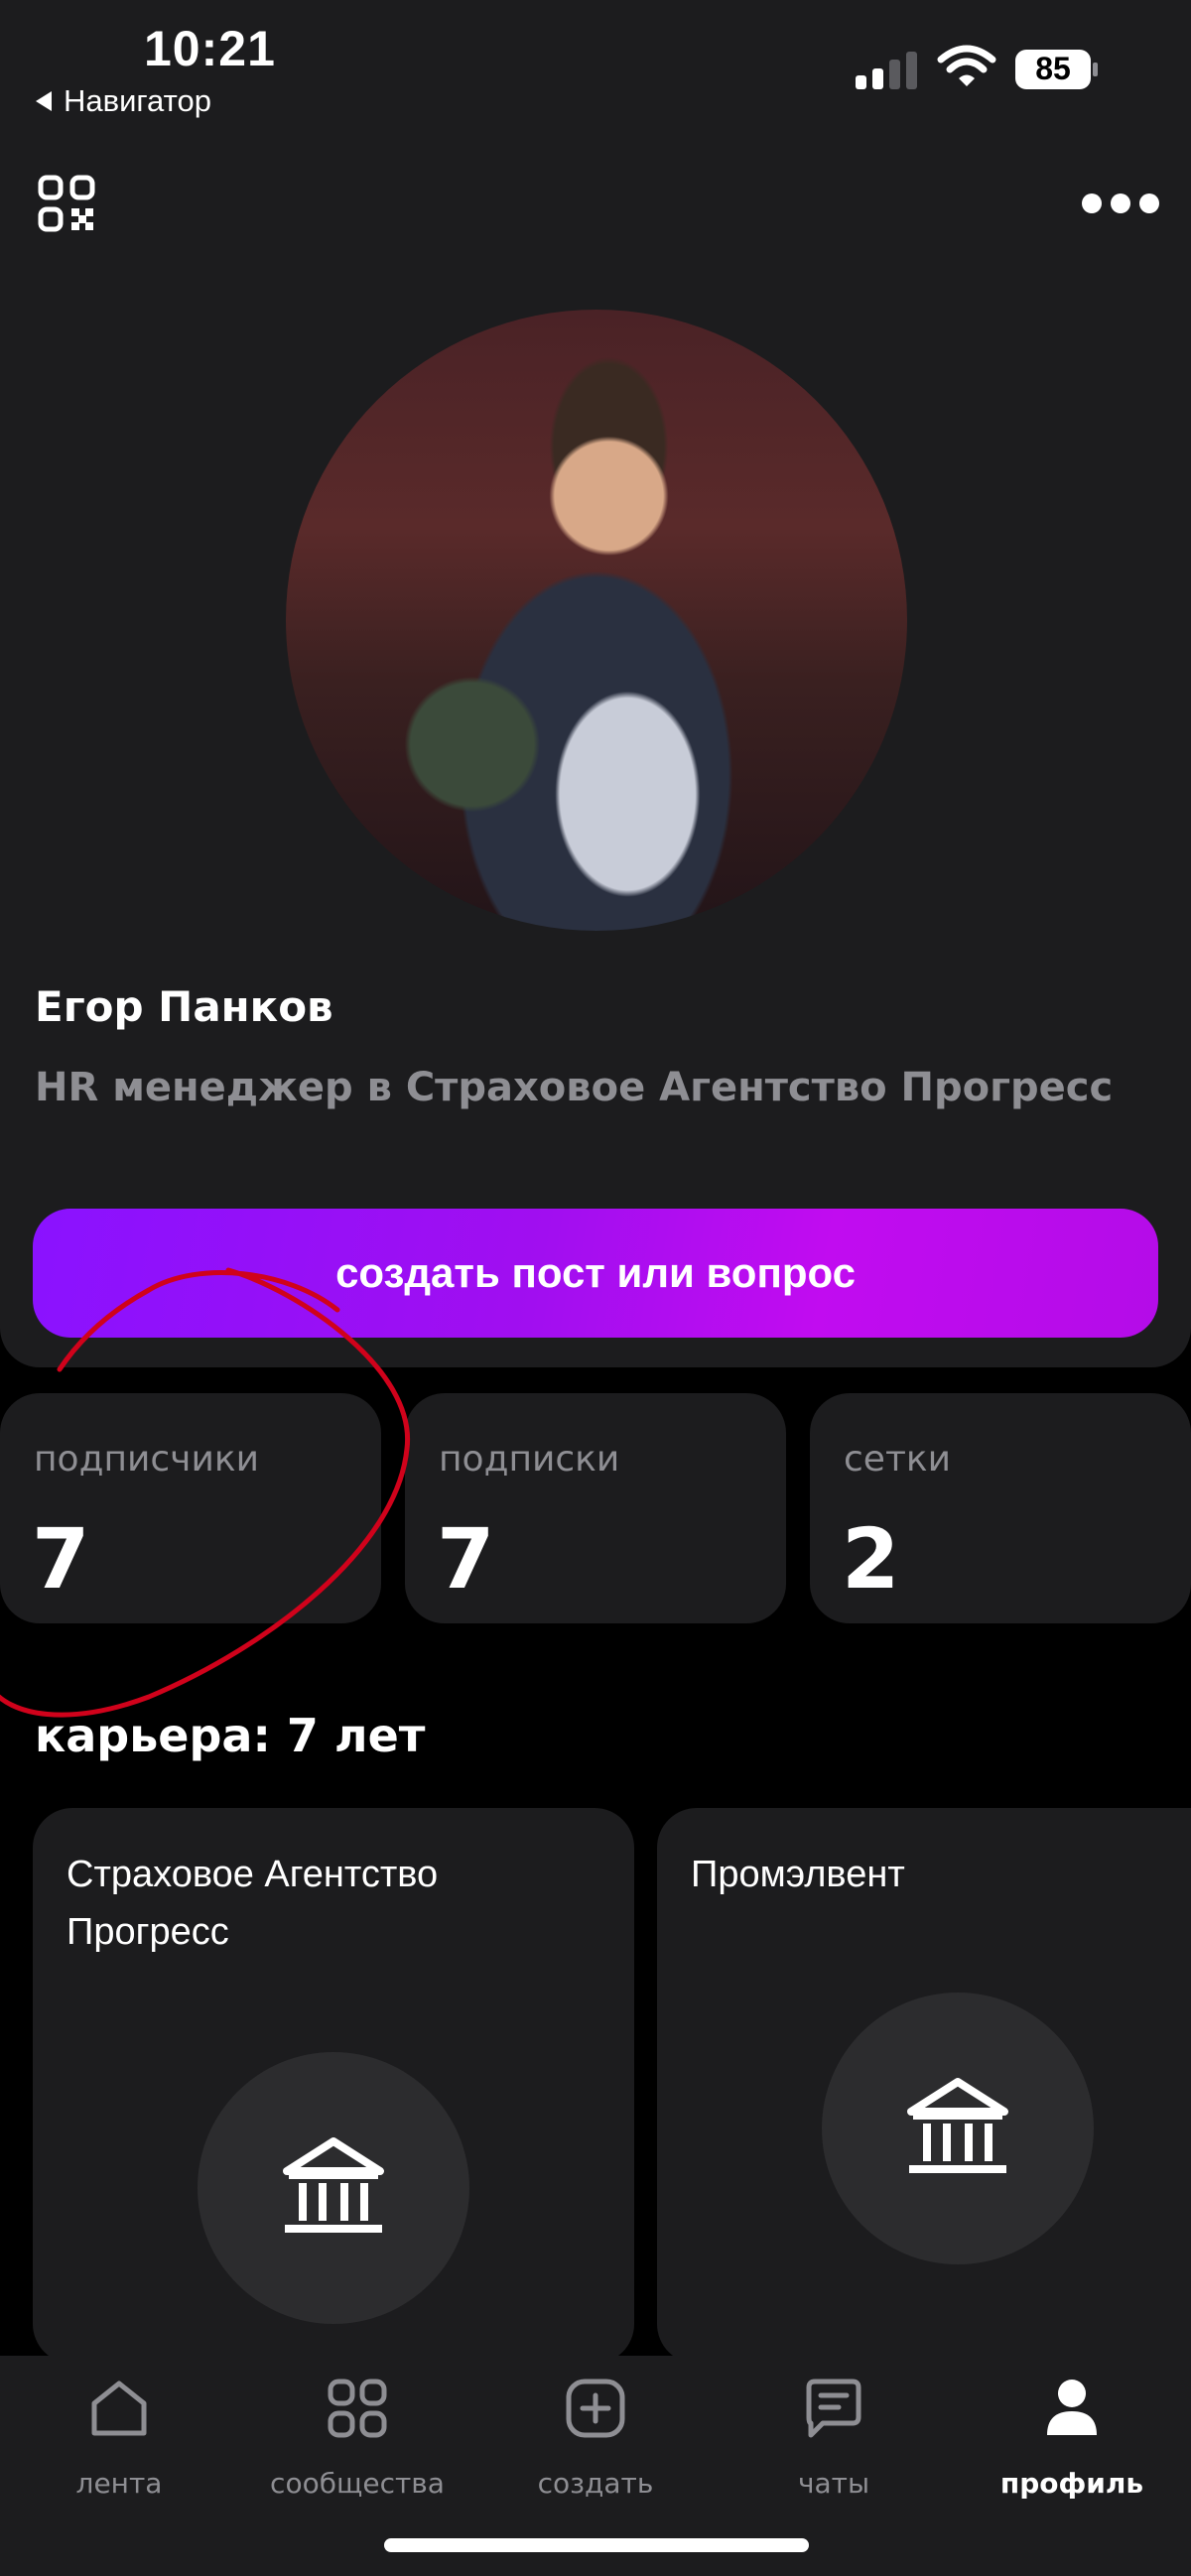  Describe the element at coordinates (597, 621) in the screenshot. I see `avatar` at that location.